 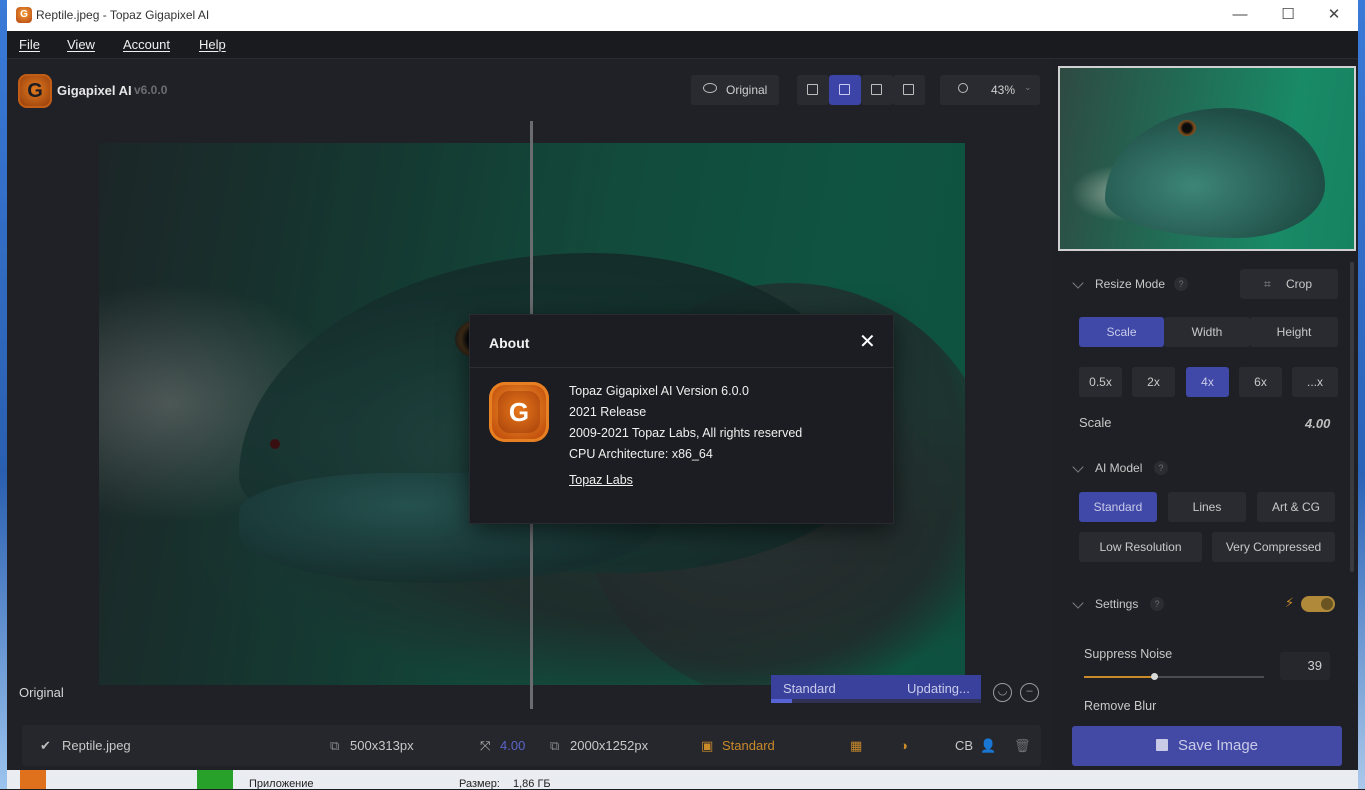 I want to click on scale-4x: 4x, so click(x=1207, y=382).